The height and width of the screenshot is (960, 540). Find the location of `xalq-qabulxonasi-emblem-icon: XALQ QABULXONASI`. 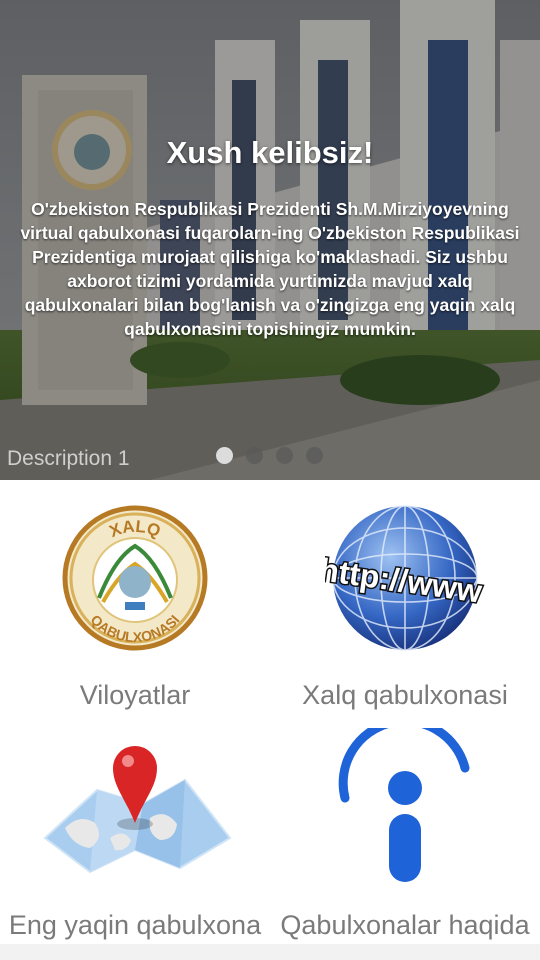

xalq-qabulxonasi-emblem-icon: XALQ QABULXONASI is located at coordinates (135, 578).